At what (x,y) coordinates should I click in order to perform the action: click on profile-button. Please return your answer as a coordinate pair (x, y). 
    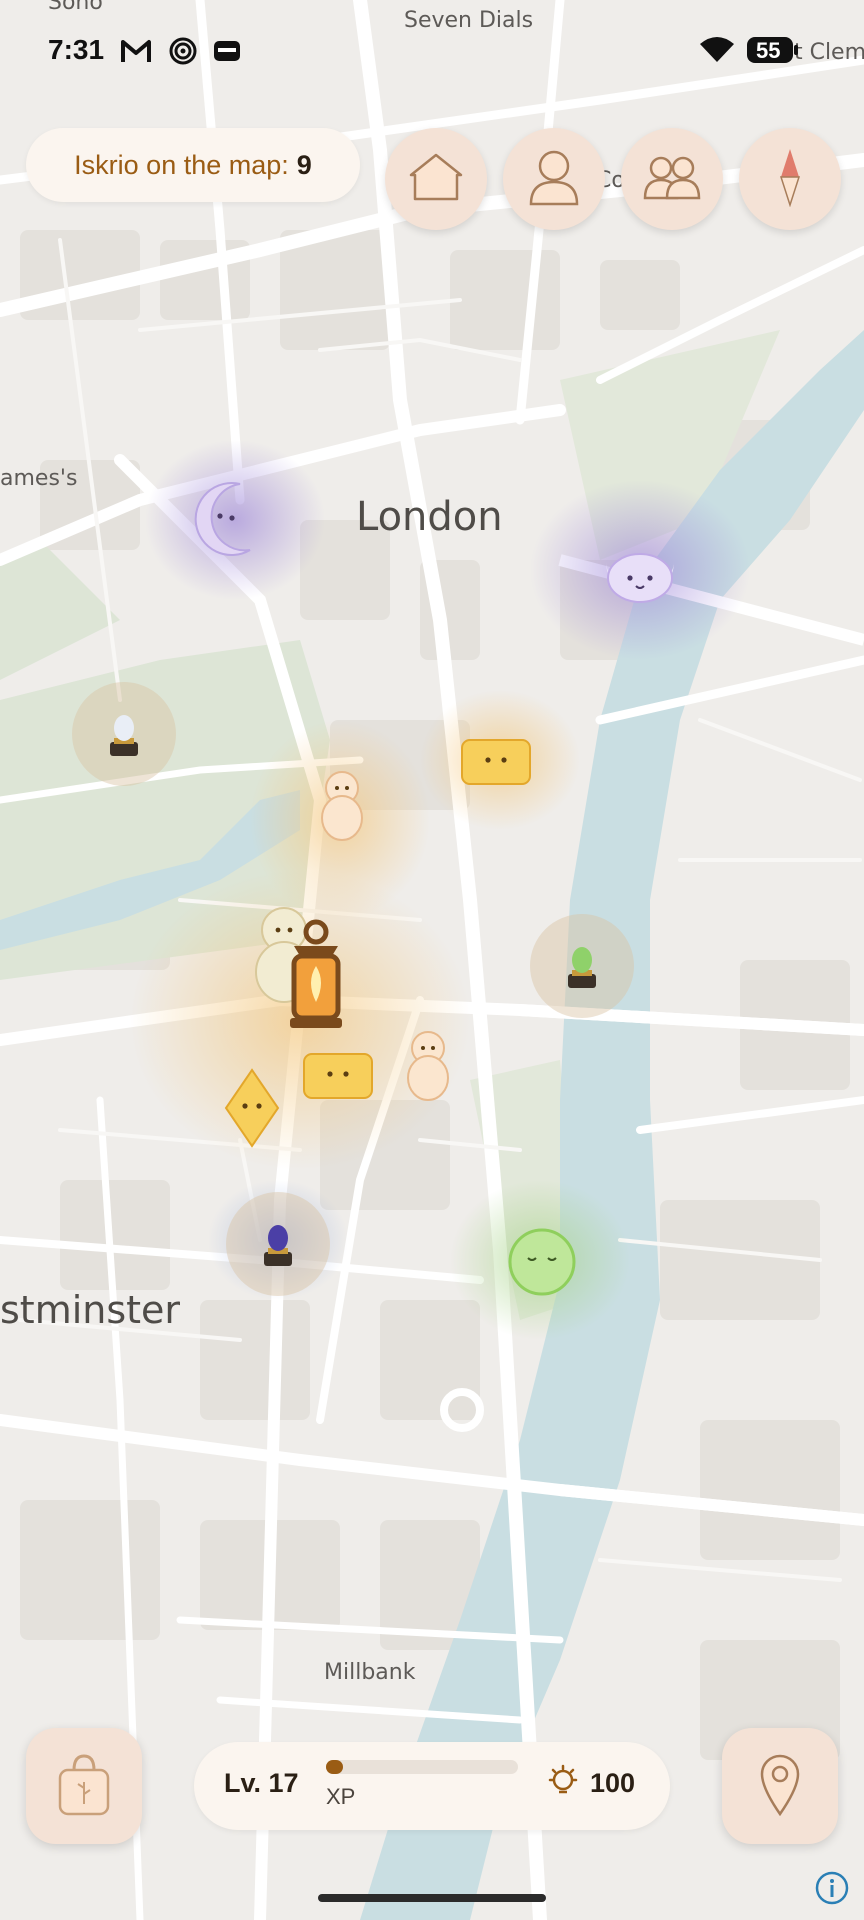
    Looking at the image, I should click on (554, 179).